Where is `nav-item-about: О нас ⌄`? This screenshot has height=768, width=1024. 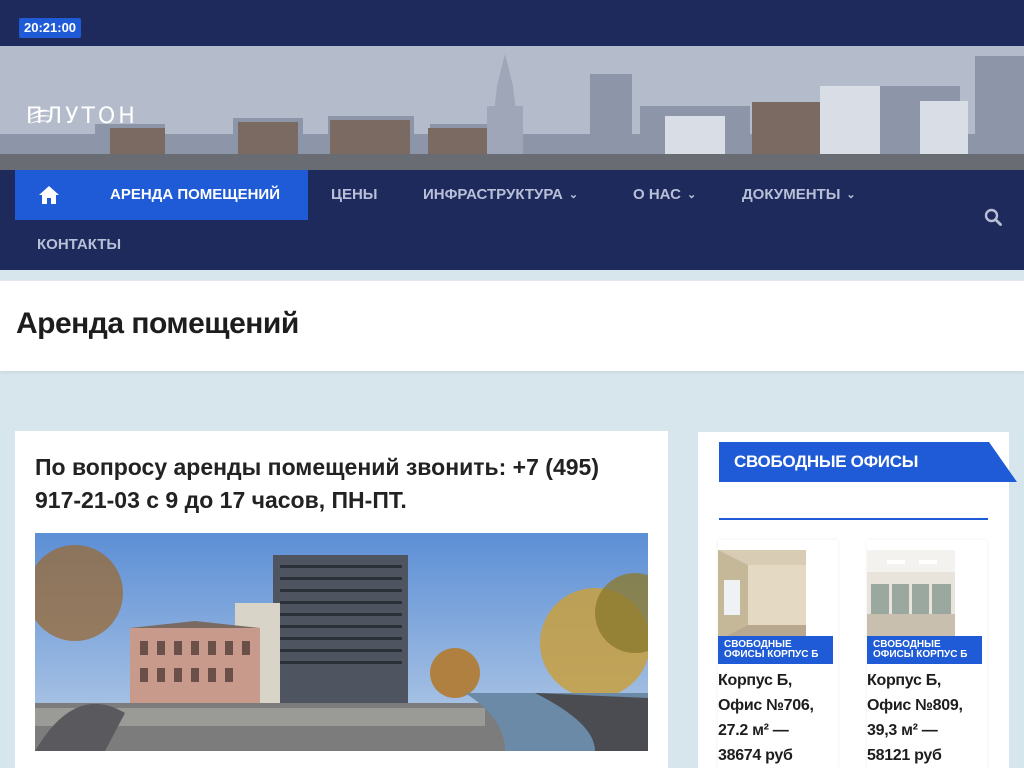 nav-item-about: О нас ⌄ is located at coordinates (664, 195).